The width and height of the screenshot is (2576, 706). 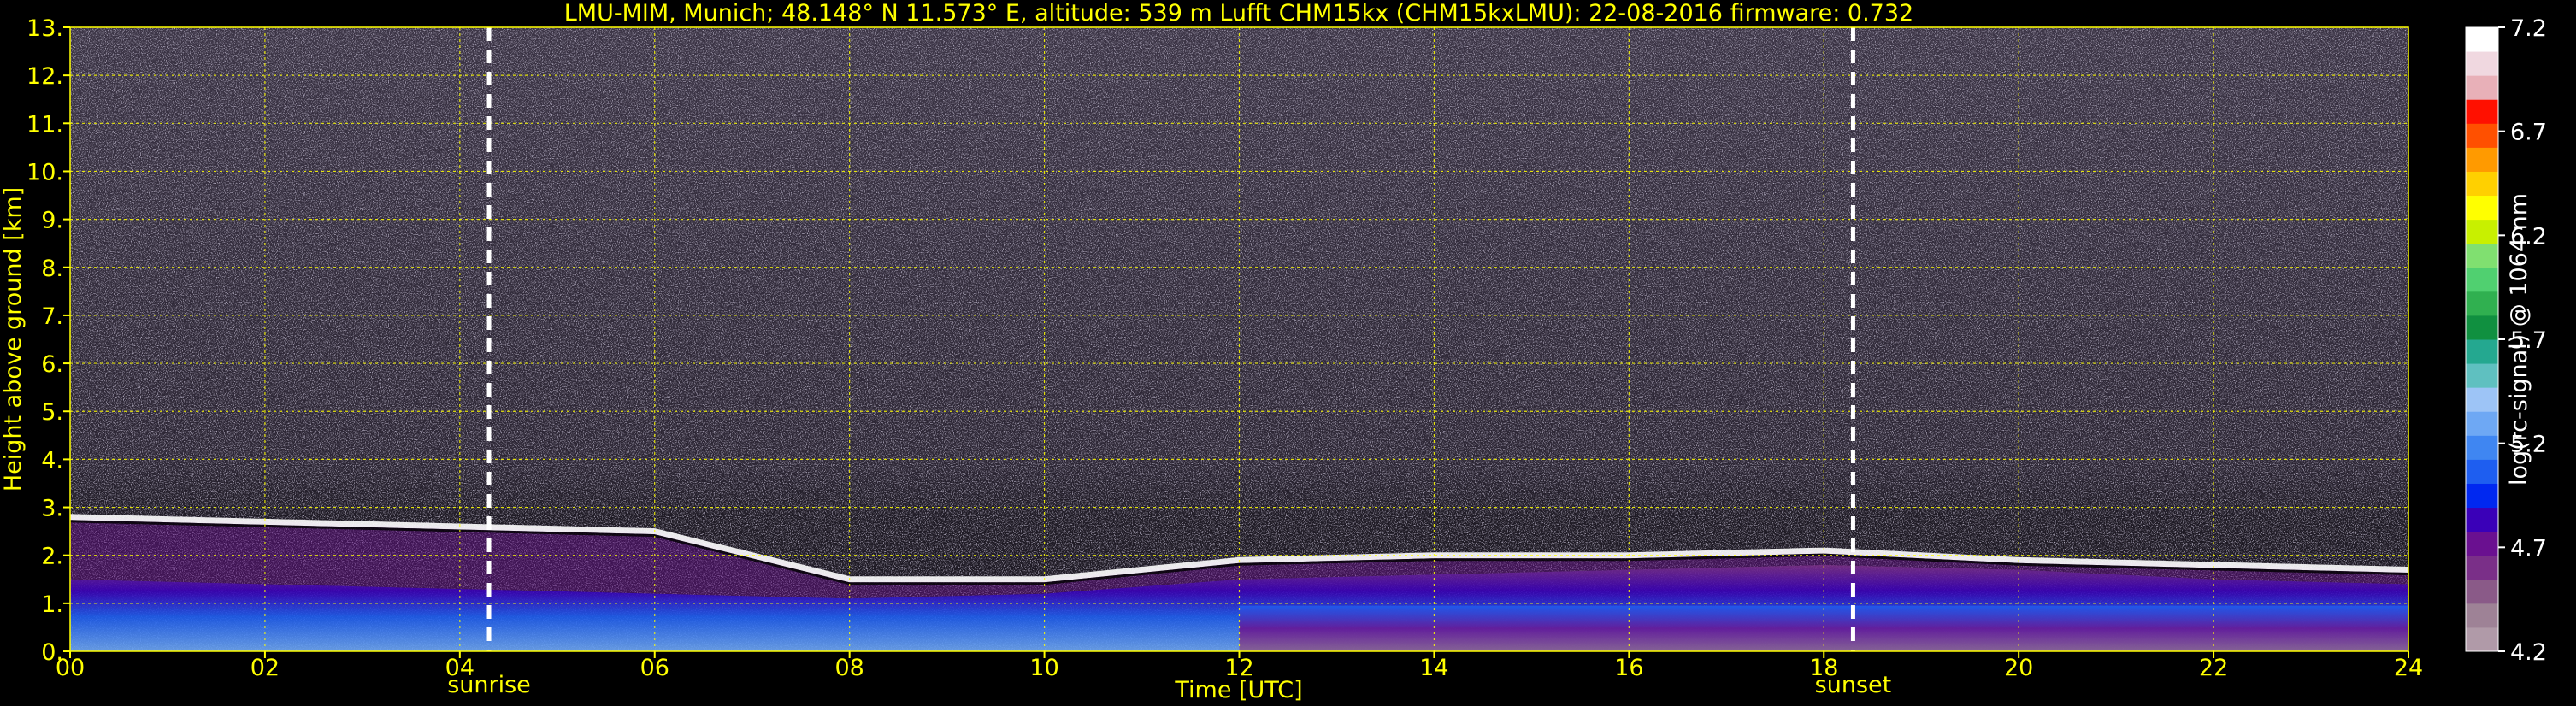 I want to click on x-tick-label: 00, so click(x=70, y=668).